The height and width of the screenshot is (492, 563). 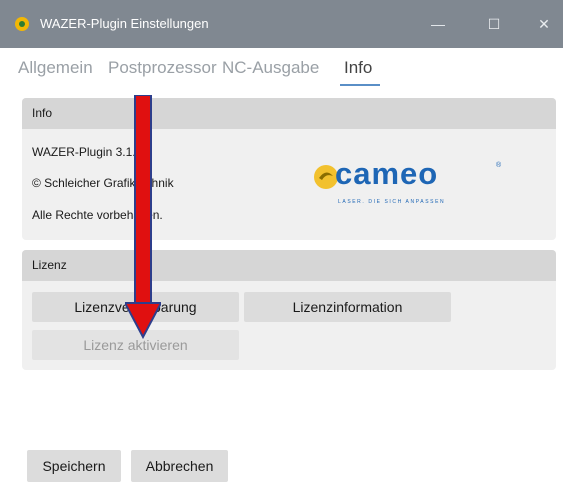 I want to click on window-title: WAZER-Plugin Einstellungen, so click(x=124, y=23).